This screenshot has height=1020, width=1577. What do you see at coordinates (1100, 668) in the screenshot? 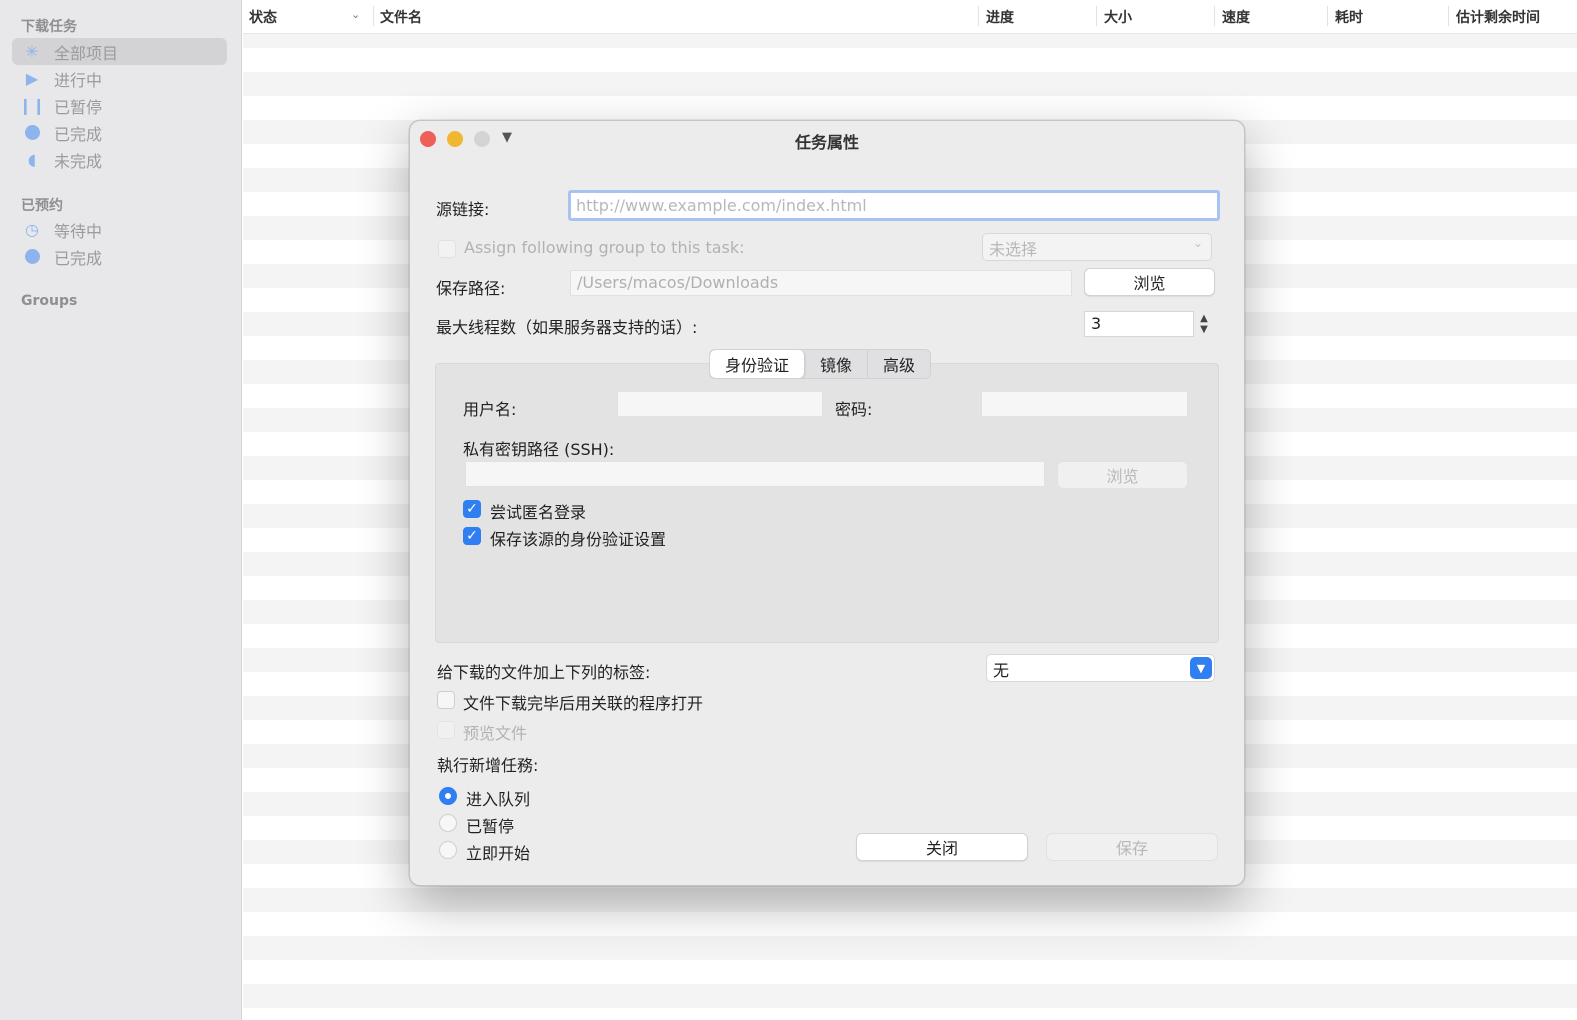
I see `tag-select: 无 ▼` at bounding box center [1100, 668].